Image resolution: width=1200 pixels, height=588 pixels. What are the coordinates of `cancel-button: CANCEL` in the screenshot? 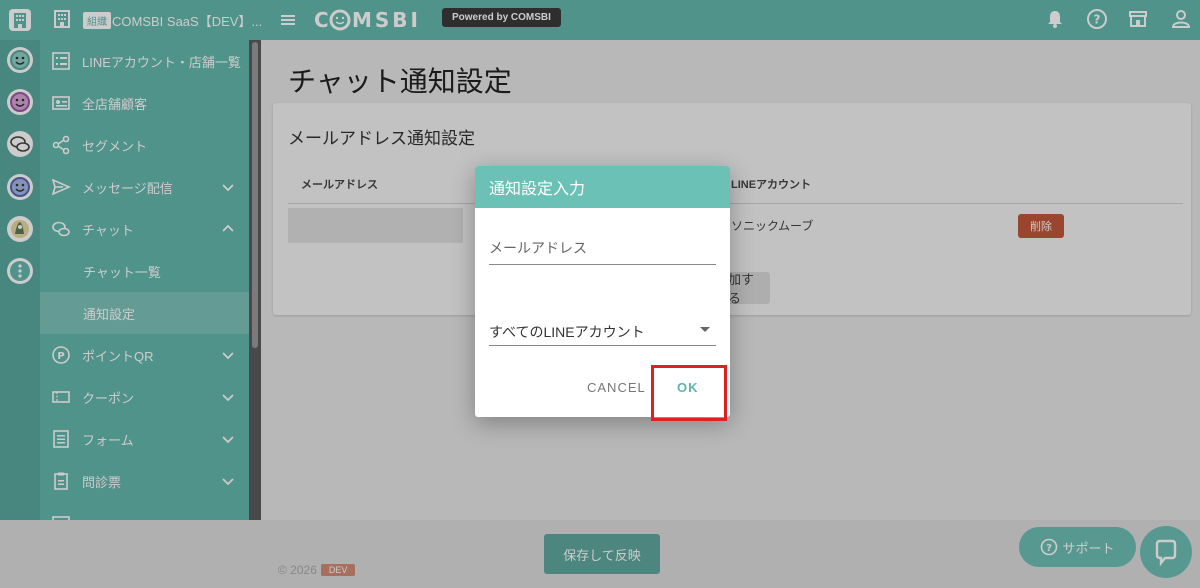 It's located at (616, 387).